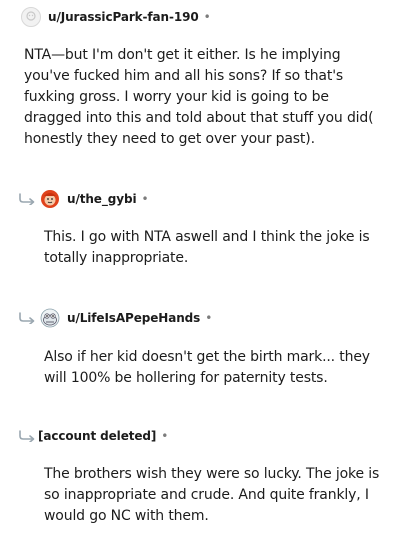 This screenshot has height=551, width=400. What do you see at coordinates (50, 199) in the screenshot?
I see `red-character-avatar-icon` at bounding box center [50, 199].